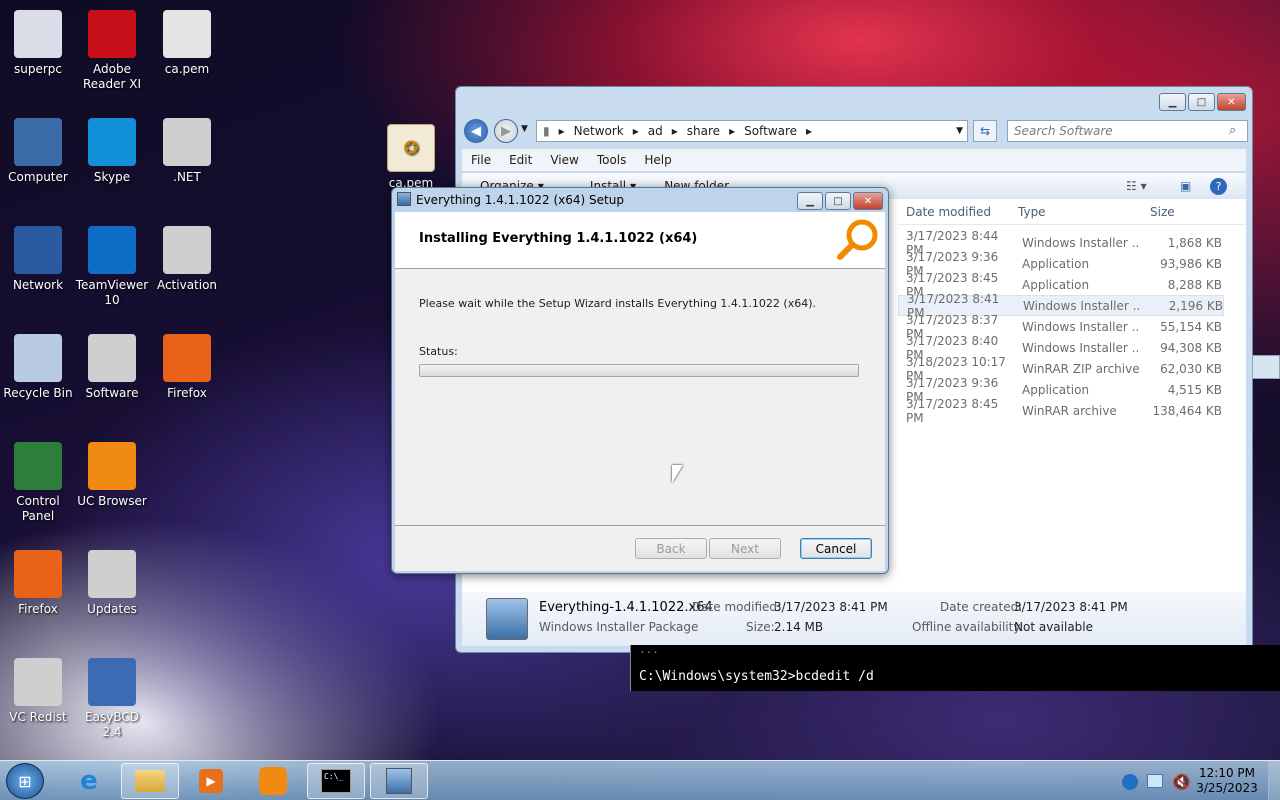  What do you see at coordinates (1194, 284) in the screenshot?
I see `row-size: 8,288 KB` at bounding box center [1194, 284].